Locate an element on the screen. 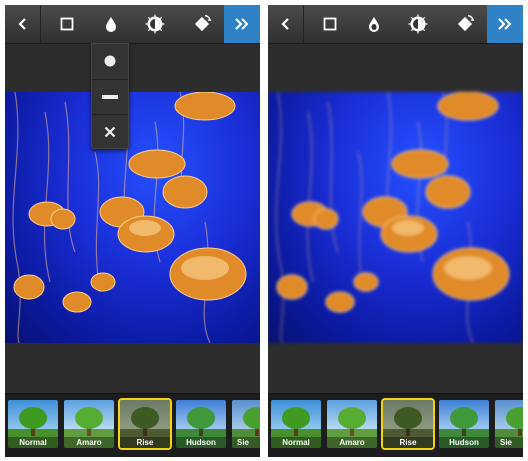 The height and width of the screenshot is (461, 528). blur-options-menu is located at coordinates (110, 96).